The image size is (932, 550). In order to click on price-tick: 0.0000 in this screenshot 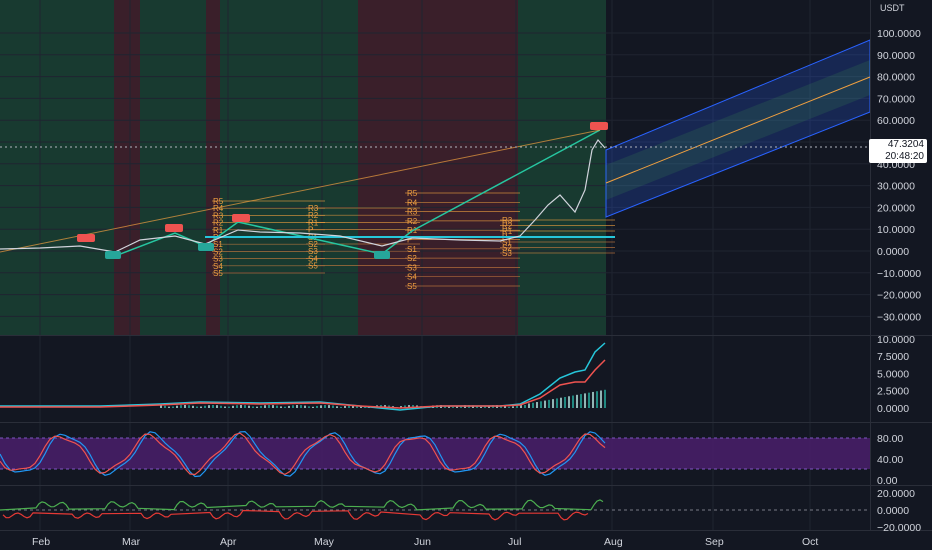, I will do `click(893, 252)`.